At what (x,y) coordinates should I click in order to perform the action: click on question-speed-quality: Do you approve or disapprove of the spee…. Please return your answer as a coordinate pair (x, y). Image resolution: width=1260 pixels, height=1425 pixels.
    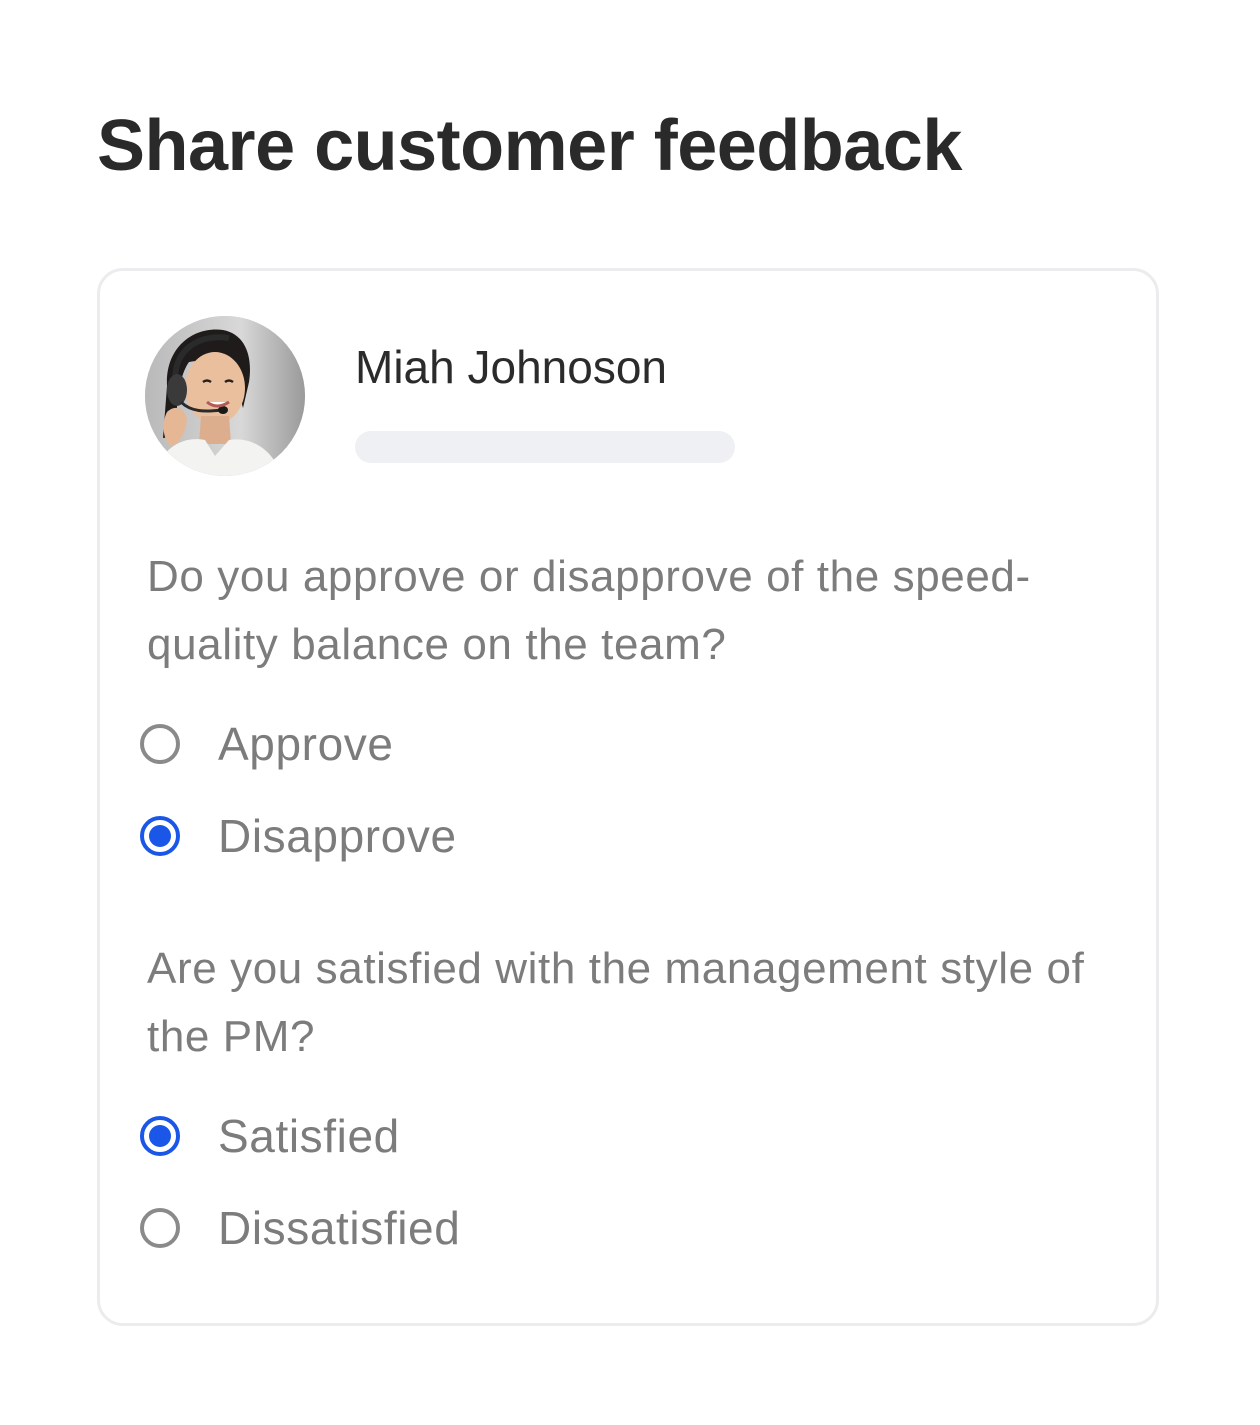
    Looking at the image, I should click on (589, 610).